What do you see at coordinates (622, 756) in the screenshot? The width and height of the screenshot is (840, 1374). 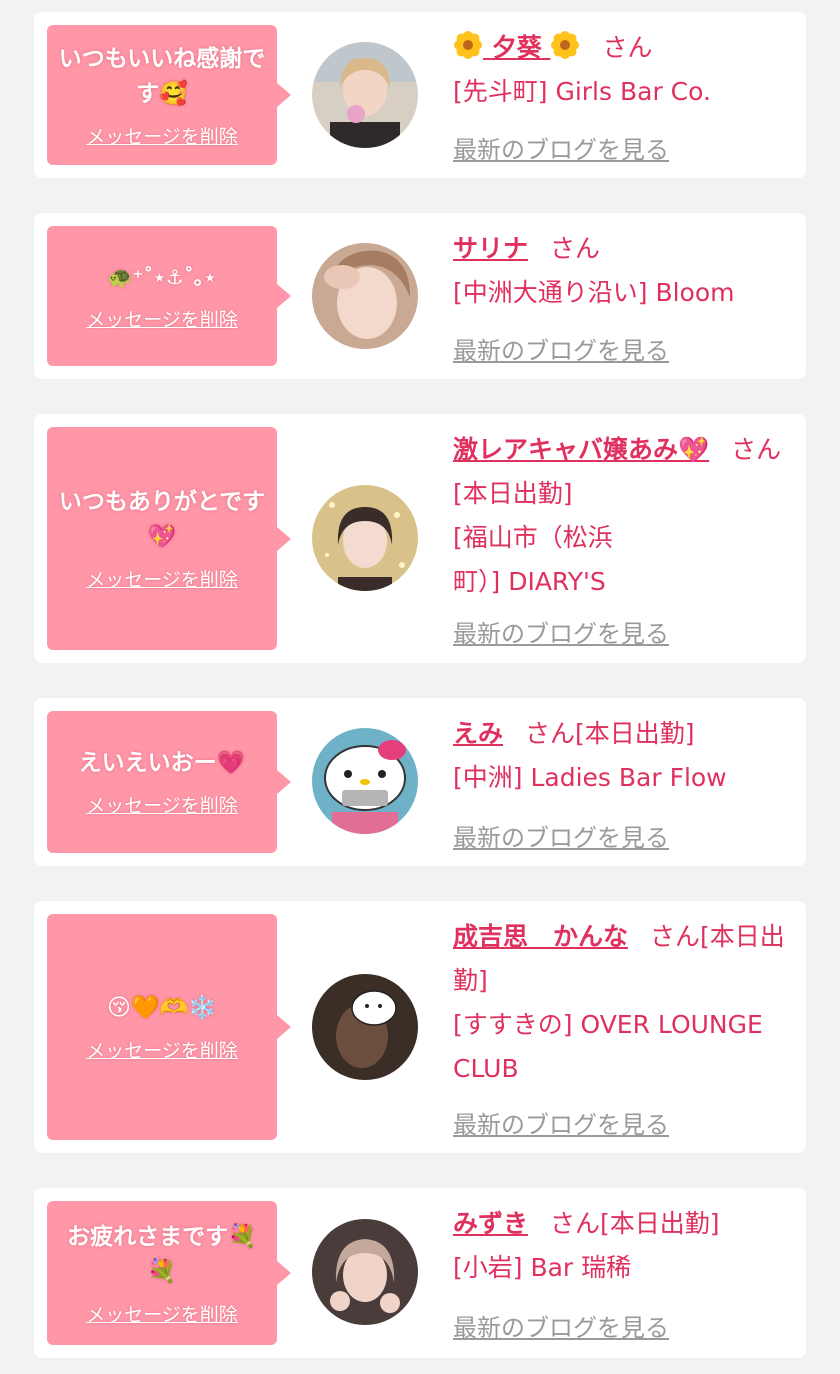 I see `girl-info: えみ さん[本日出勤] [中洲] Ladies Bar Flow` at bounding box center [622, 756].